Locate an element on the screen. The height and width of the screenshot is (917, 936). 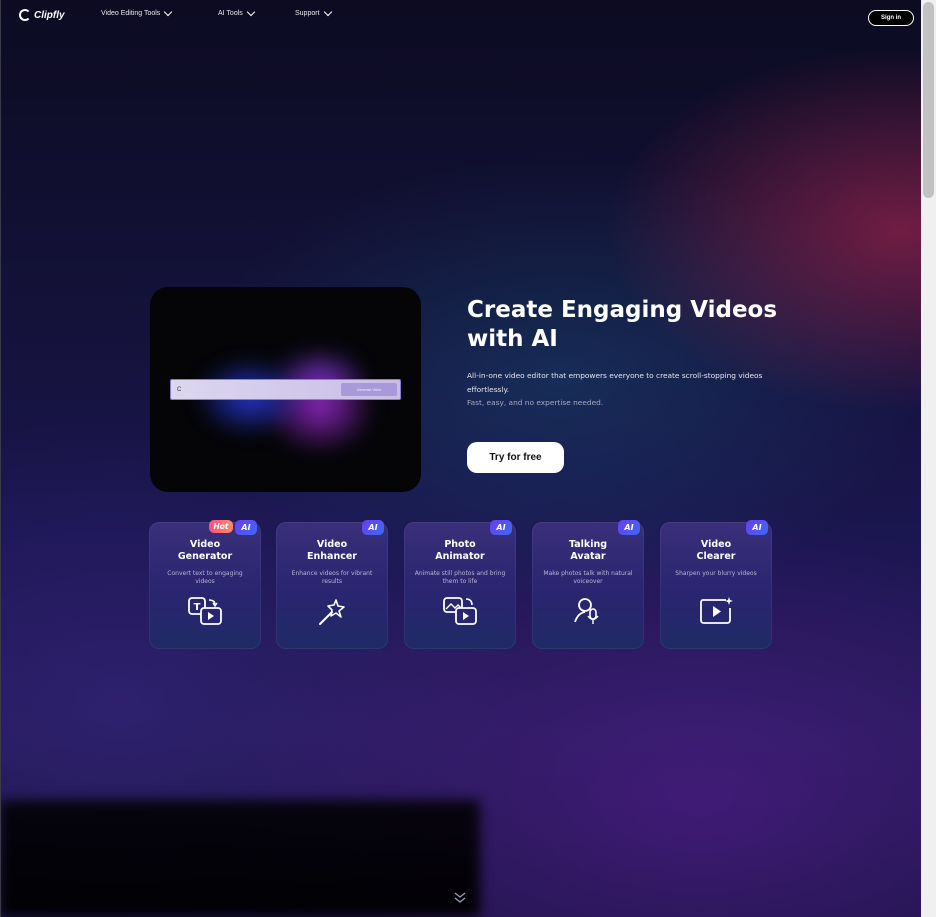
hot-badge: Hot is located at coordinates (221, 526).